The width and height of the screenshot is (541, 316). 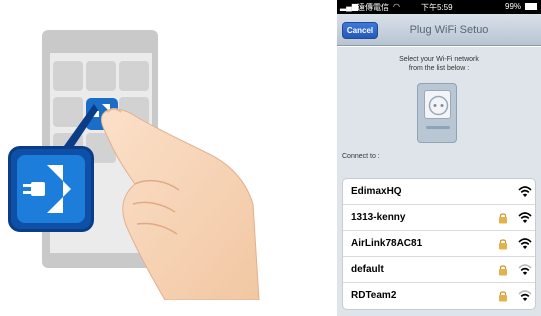 I want to click on instruction-line-2: from the list below :, so click(x=439, y=68).